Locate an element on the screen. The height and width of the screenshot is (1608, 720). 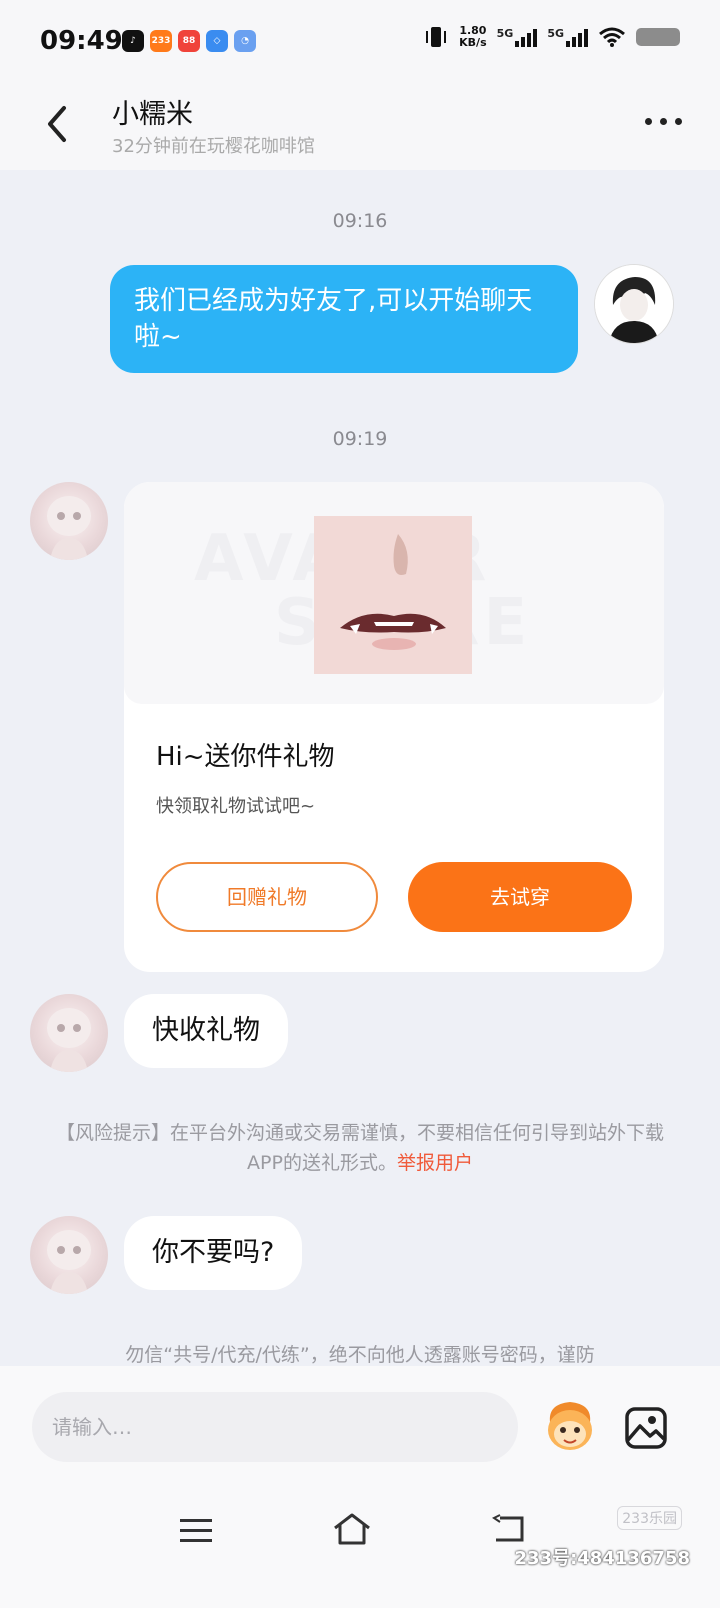
status-indicators: 1.80 KB/s 5G 5G is located at coordinates (551, 37).